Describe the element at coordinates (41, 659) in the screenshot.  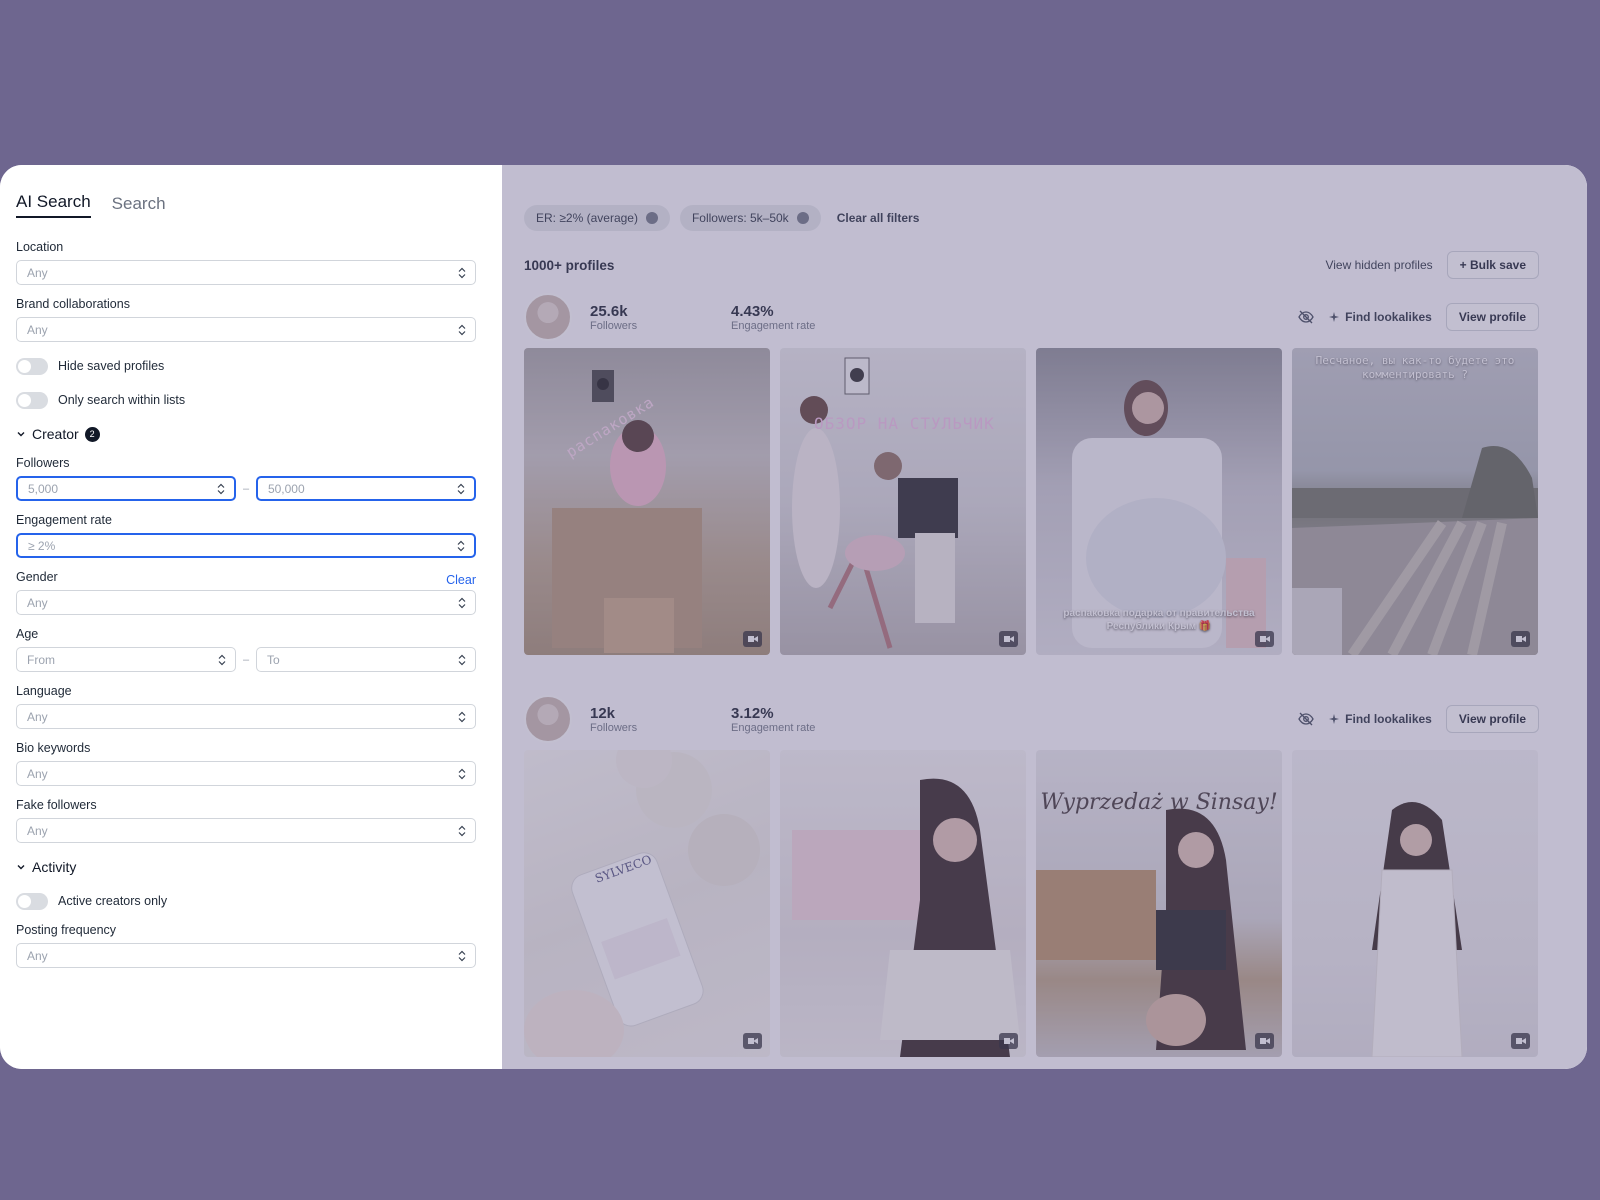
I see `age-from-value: From` at that location.